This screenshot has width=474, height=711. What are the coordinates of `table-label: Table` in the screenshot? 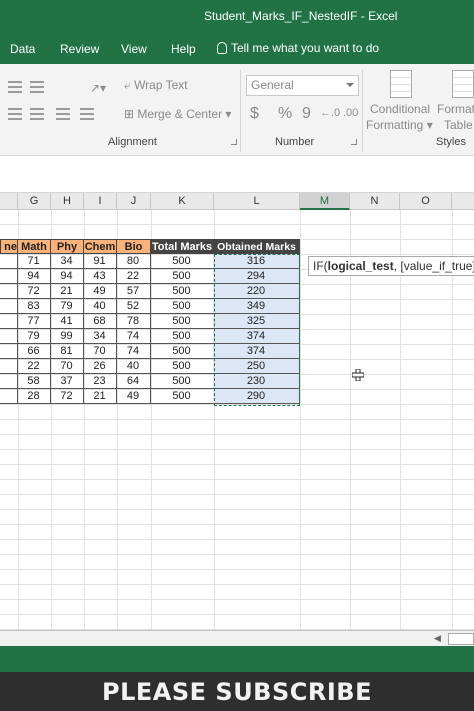 It's located at (458, 125).